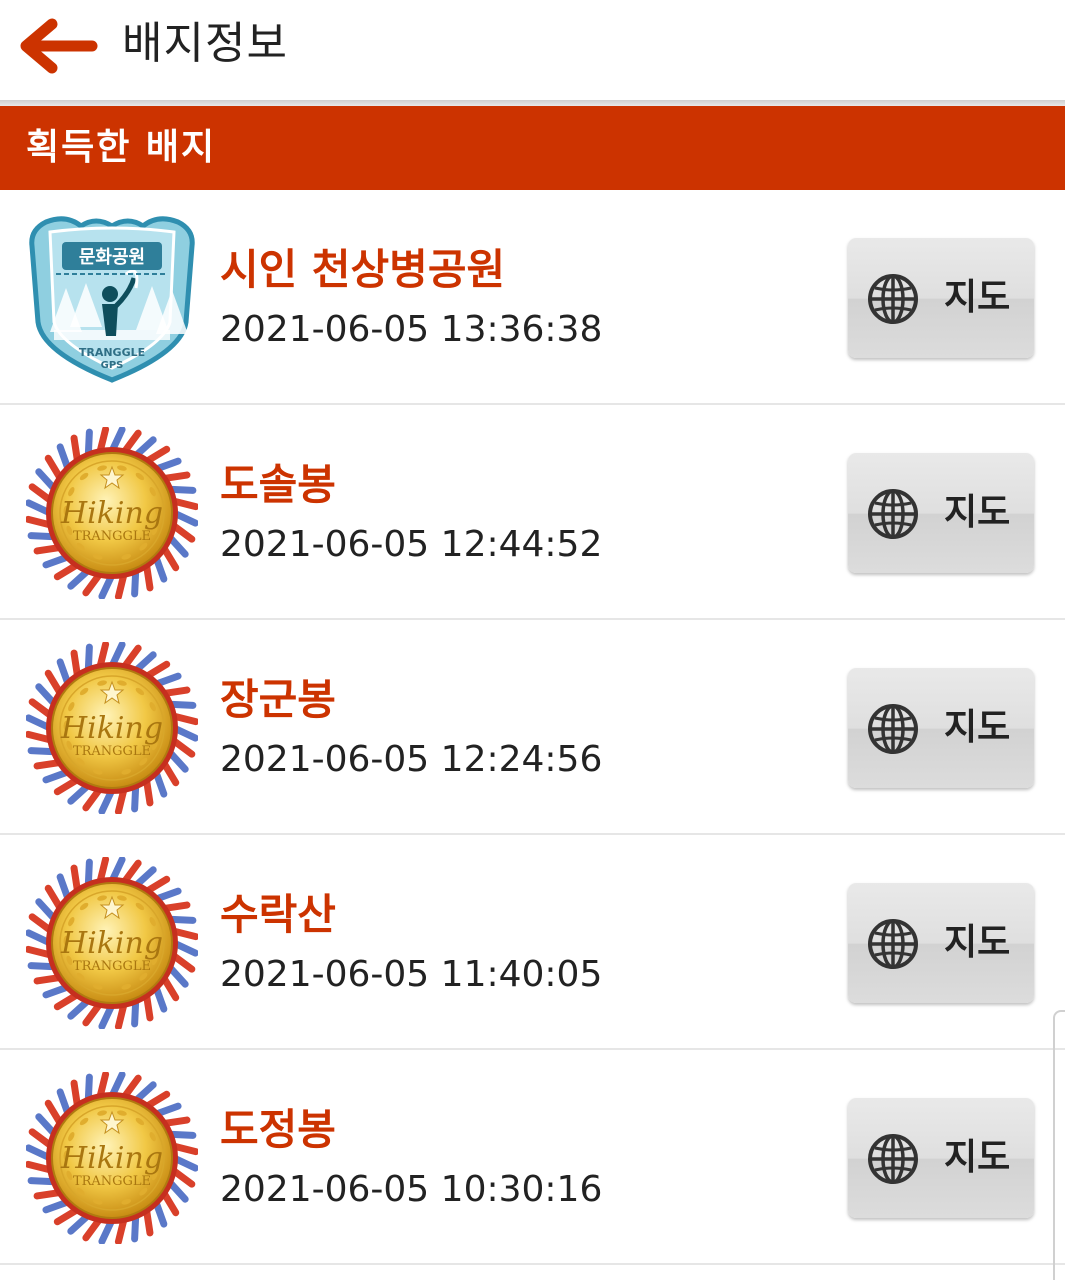  What do you see at coordinates (411, 329) in the screenshot?
I see `badge-time: 2021-06-05 13:36:38` at bounding box center [411, 329].